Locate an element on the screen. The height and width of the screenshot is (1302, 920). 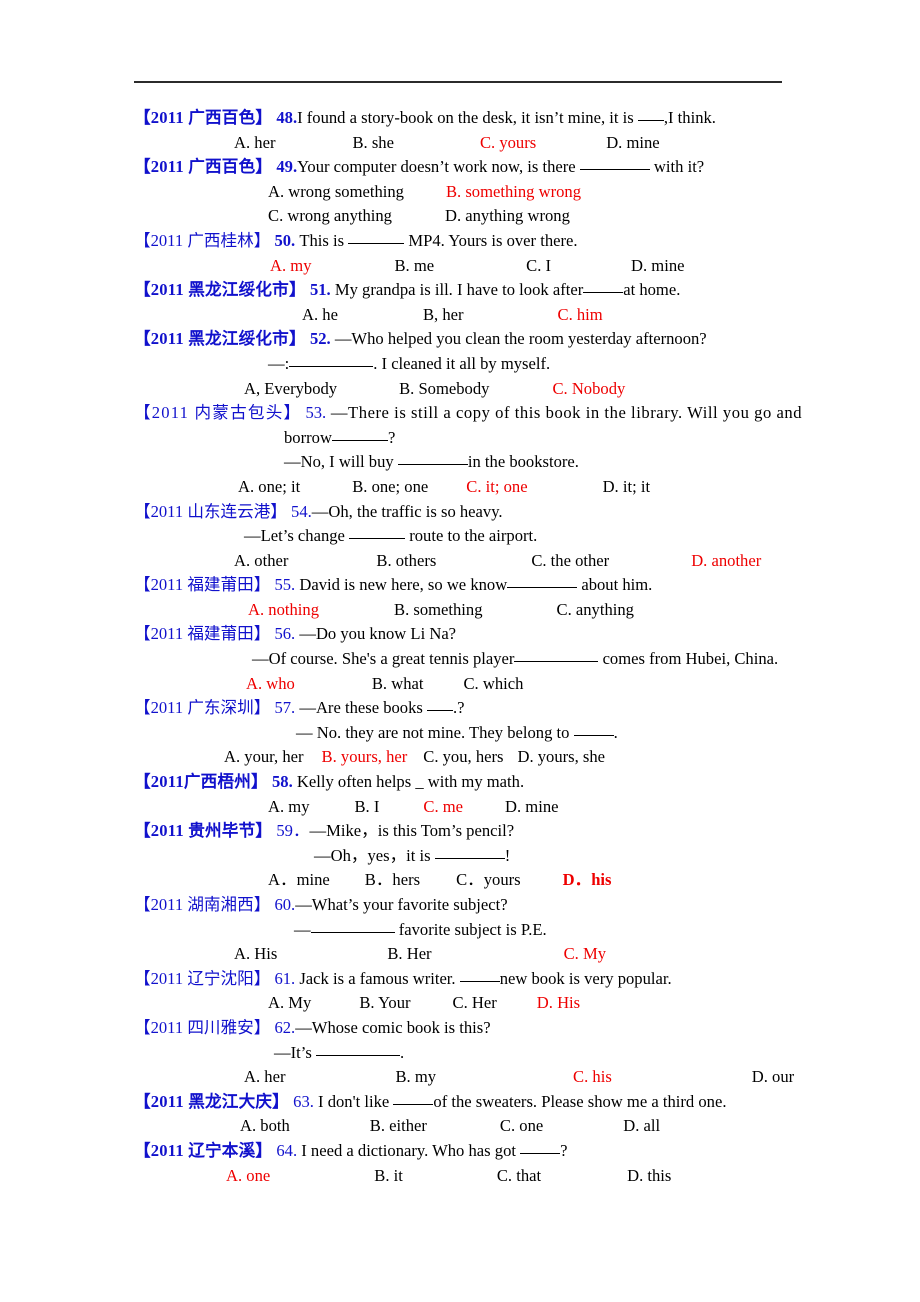
header-divider is located at coordinates (458, 82).